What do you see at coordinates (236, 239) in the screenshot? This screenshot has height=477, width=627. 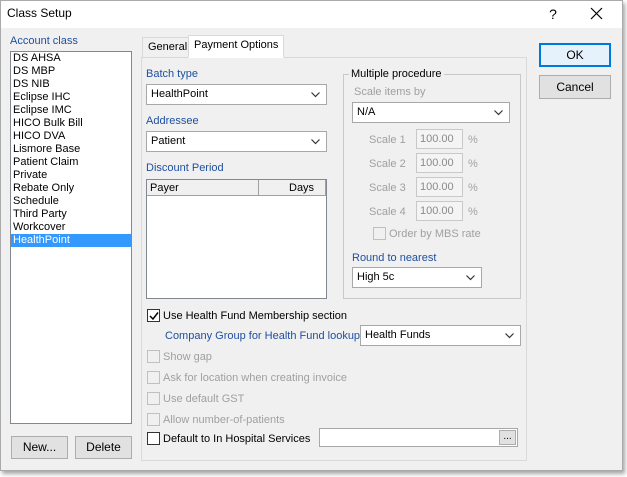 I see `discount-period-grid: Payer Days` at bounding box center [236, 239].